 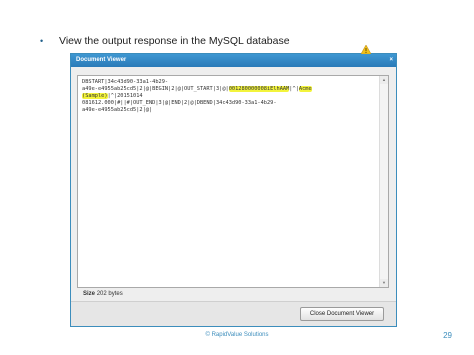 I want to click on highlighted-record-id: 001280000008iElhAAM, so click(x=259, y=89).